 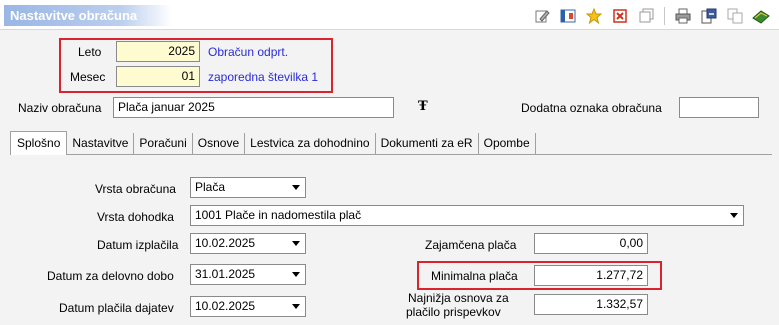 I want to click on datum-izplacila-select: 10.02.2025, so click(x=248, y=243).